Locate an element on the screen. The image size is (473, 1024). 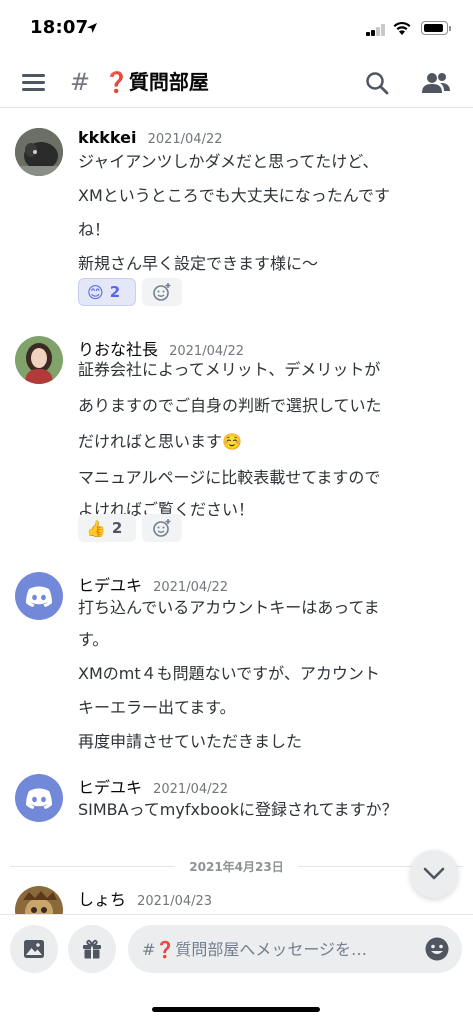
message-text-line: 証券会社によってメリット、デメリットが is located at coordinates (229, 369).